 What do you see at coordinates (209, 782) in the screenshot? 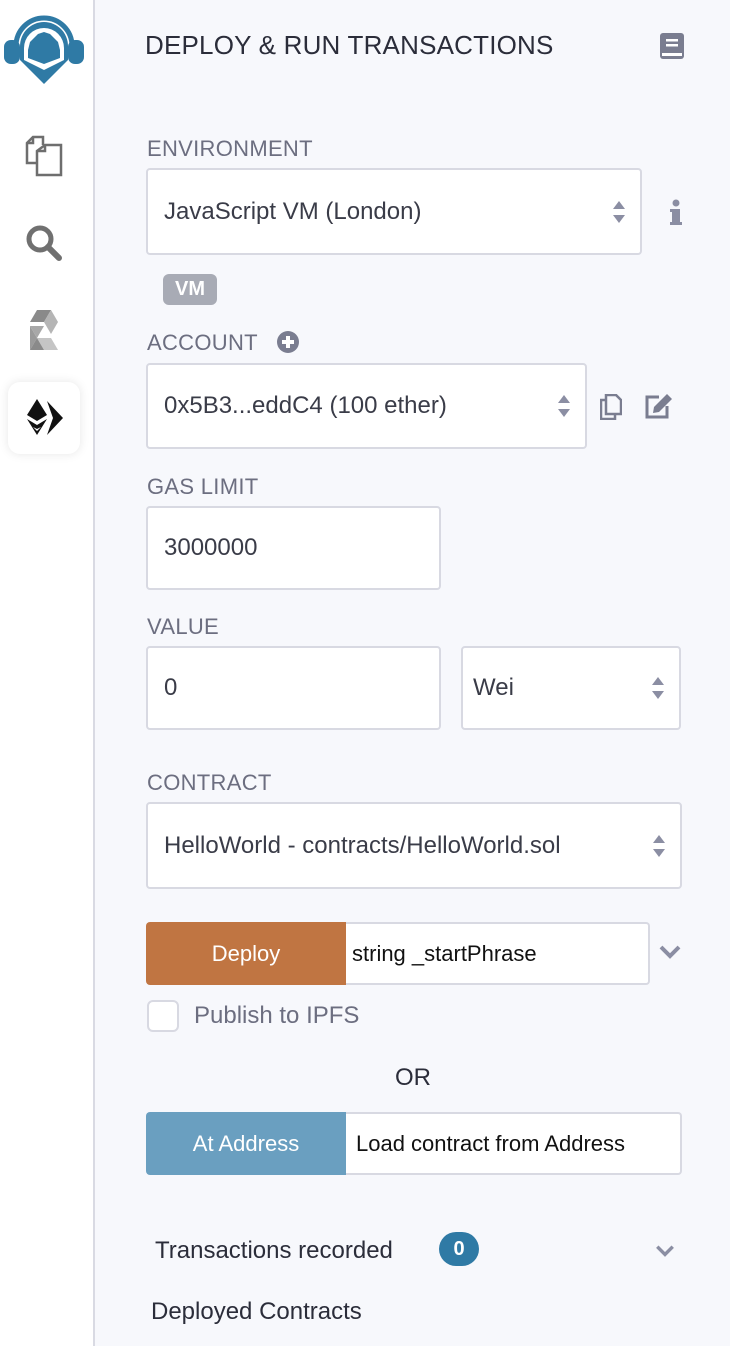
I see `contract-label: CONTRACT` at bounding box center [209, 782].